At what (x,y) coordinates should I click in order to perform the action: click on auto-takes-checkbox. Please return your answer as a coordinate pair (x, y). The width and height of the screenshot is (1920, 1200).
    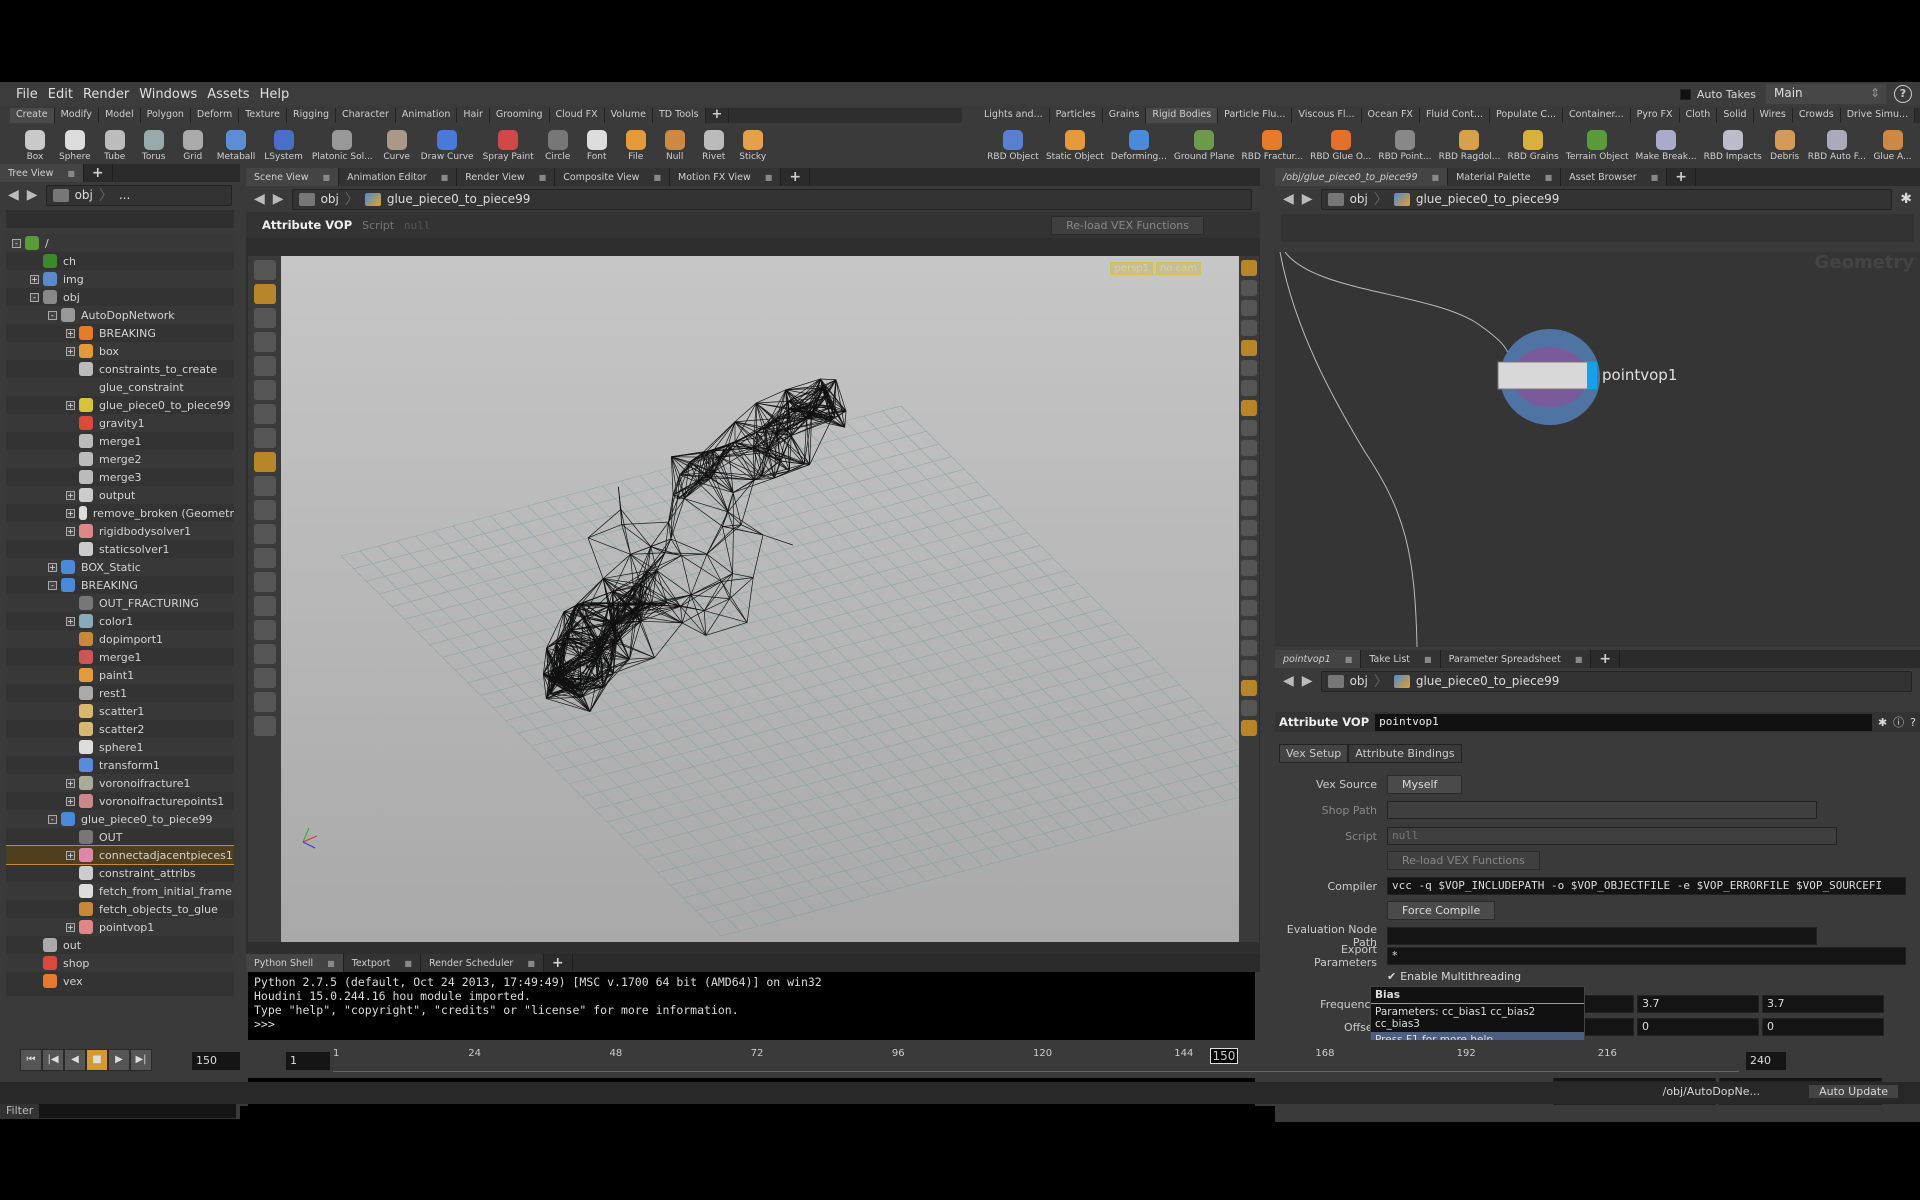
    Looking at the image, I should click on (1685, 94).